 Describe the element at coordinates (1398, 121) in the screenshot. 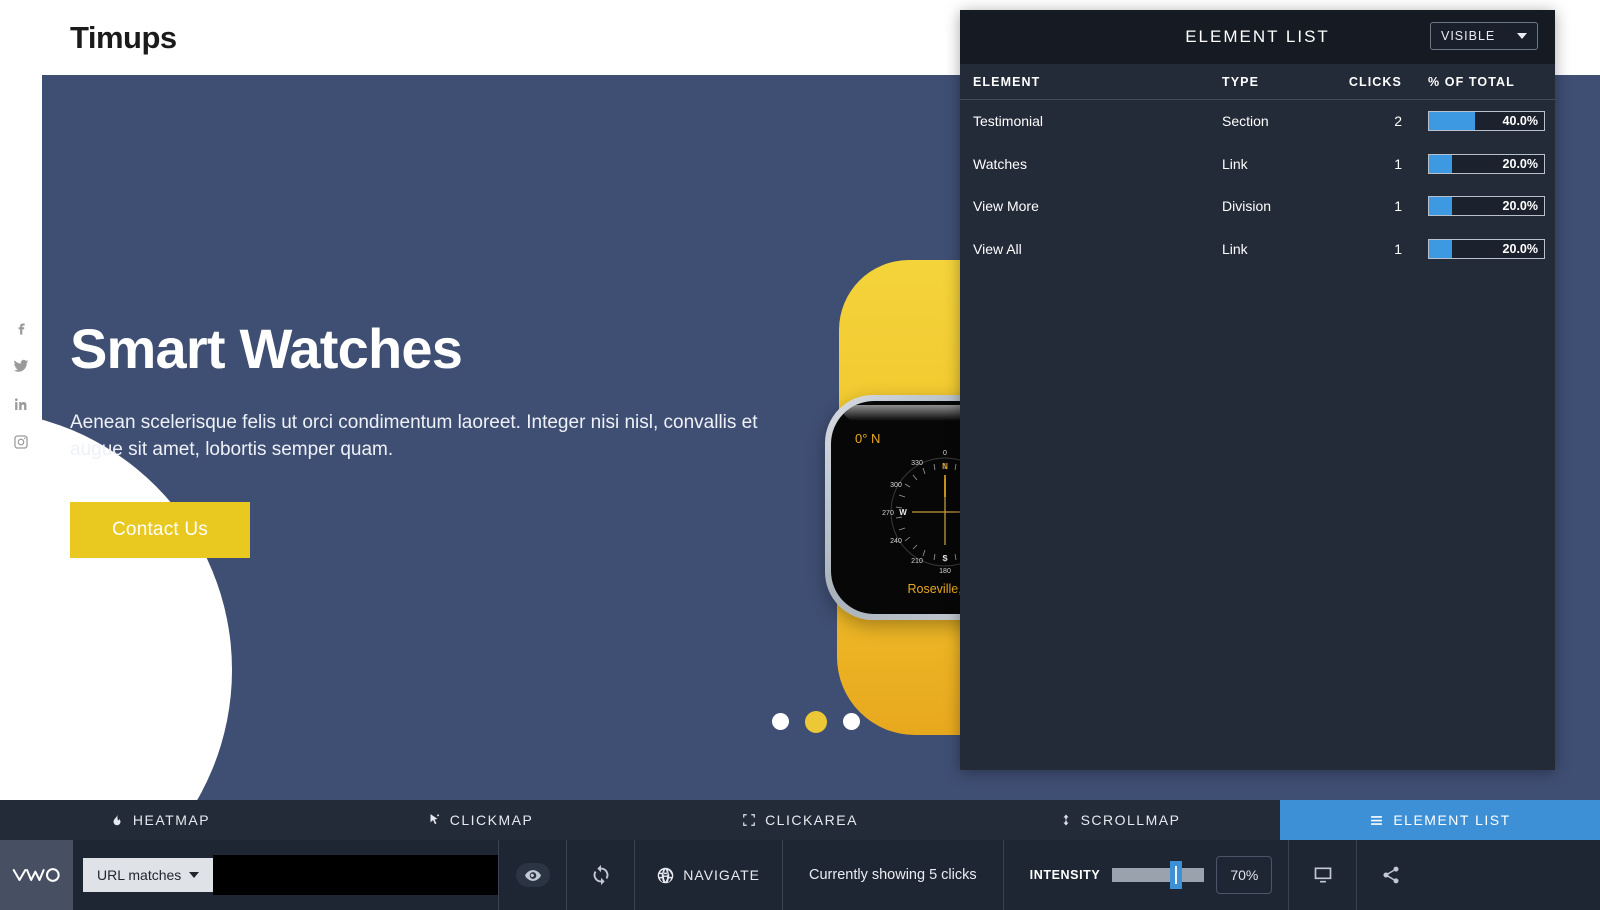

I see `row-click-count: 2` at that location.